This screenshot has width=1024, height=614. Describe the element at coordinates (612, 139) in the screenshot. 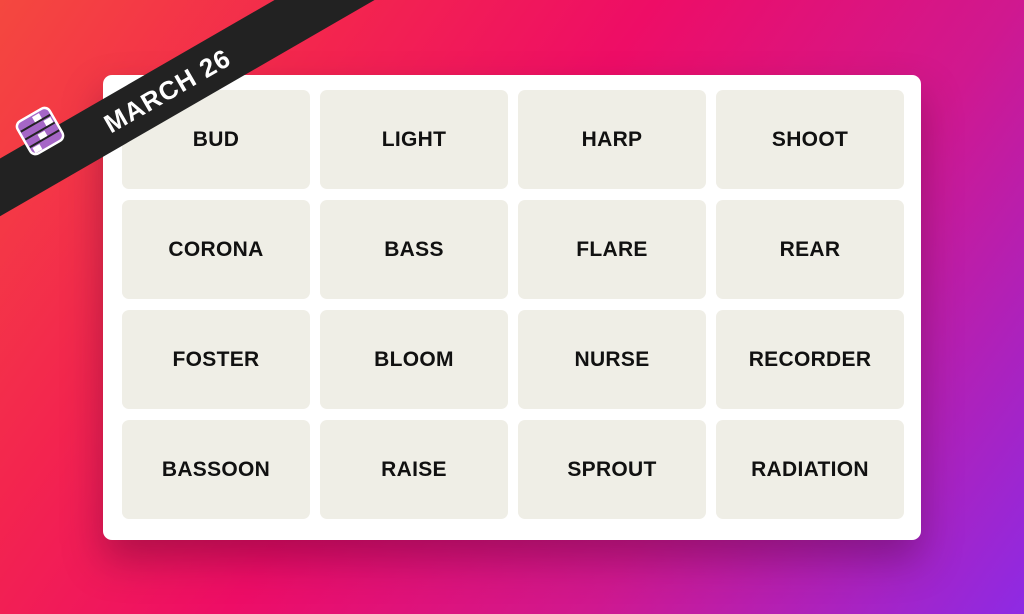

I see `word-tile-harp: HARP` at that location.